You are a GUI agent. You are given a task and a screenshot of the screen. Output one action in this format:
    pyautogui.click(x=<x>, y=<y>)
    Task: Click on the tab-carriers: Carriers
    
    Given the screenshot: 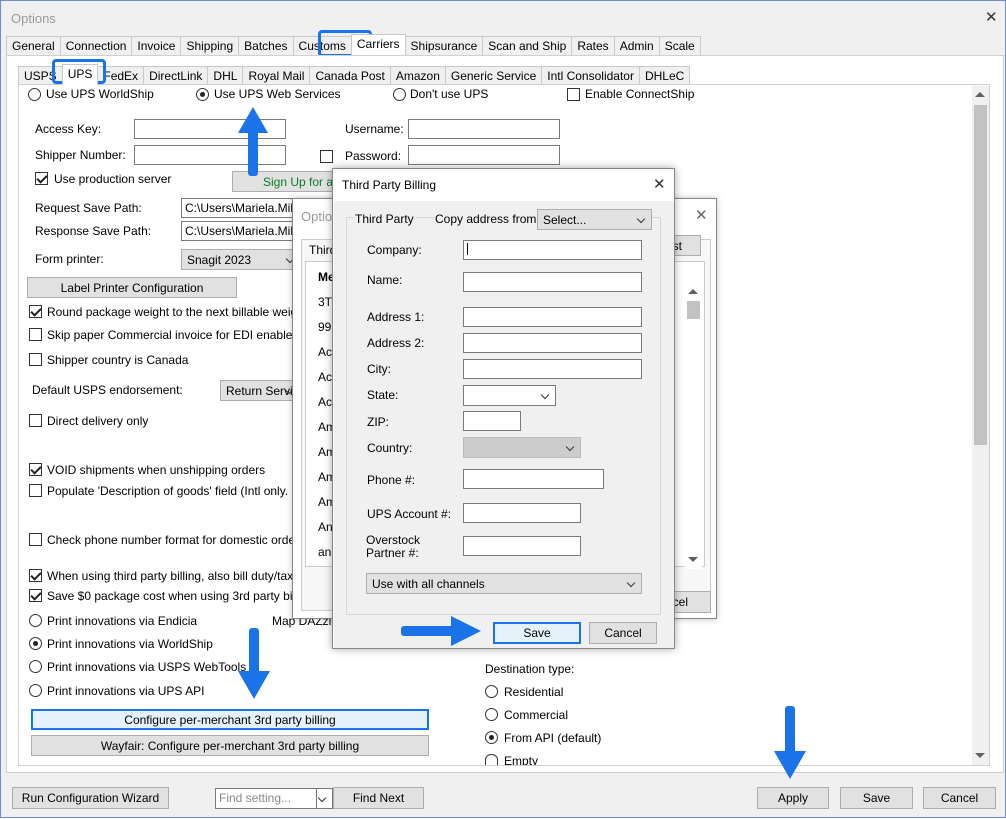 What is the action you would take?
    pyautogui.click(x=378, y=44)
    